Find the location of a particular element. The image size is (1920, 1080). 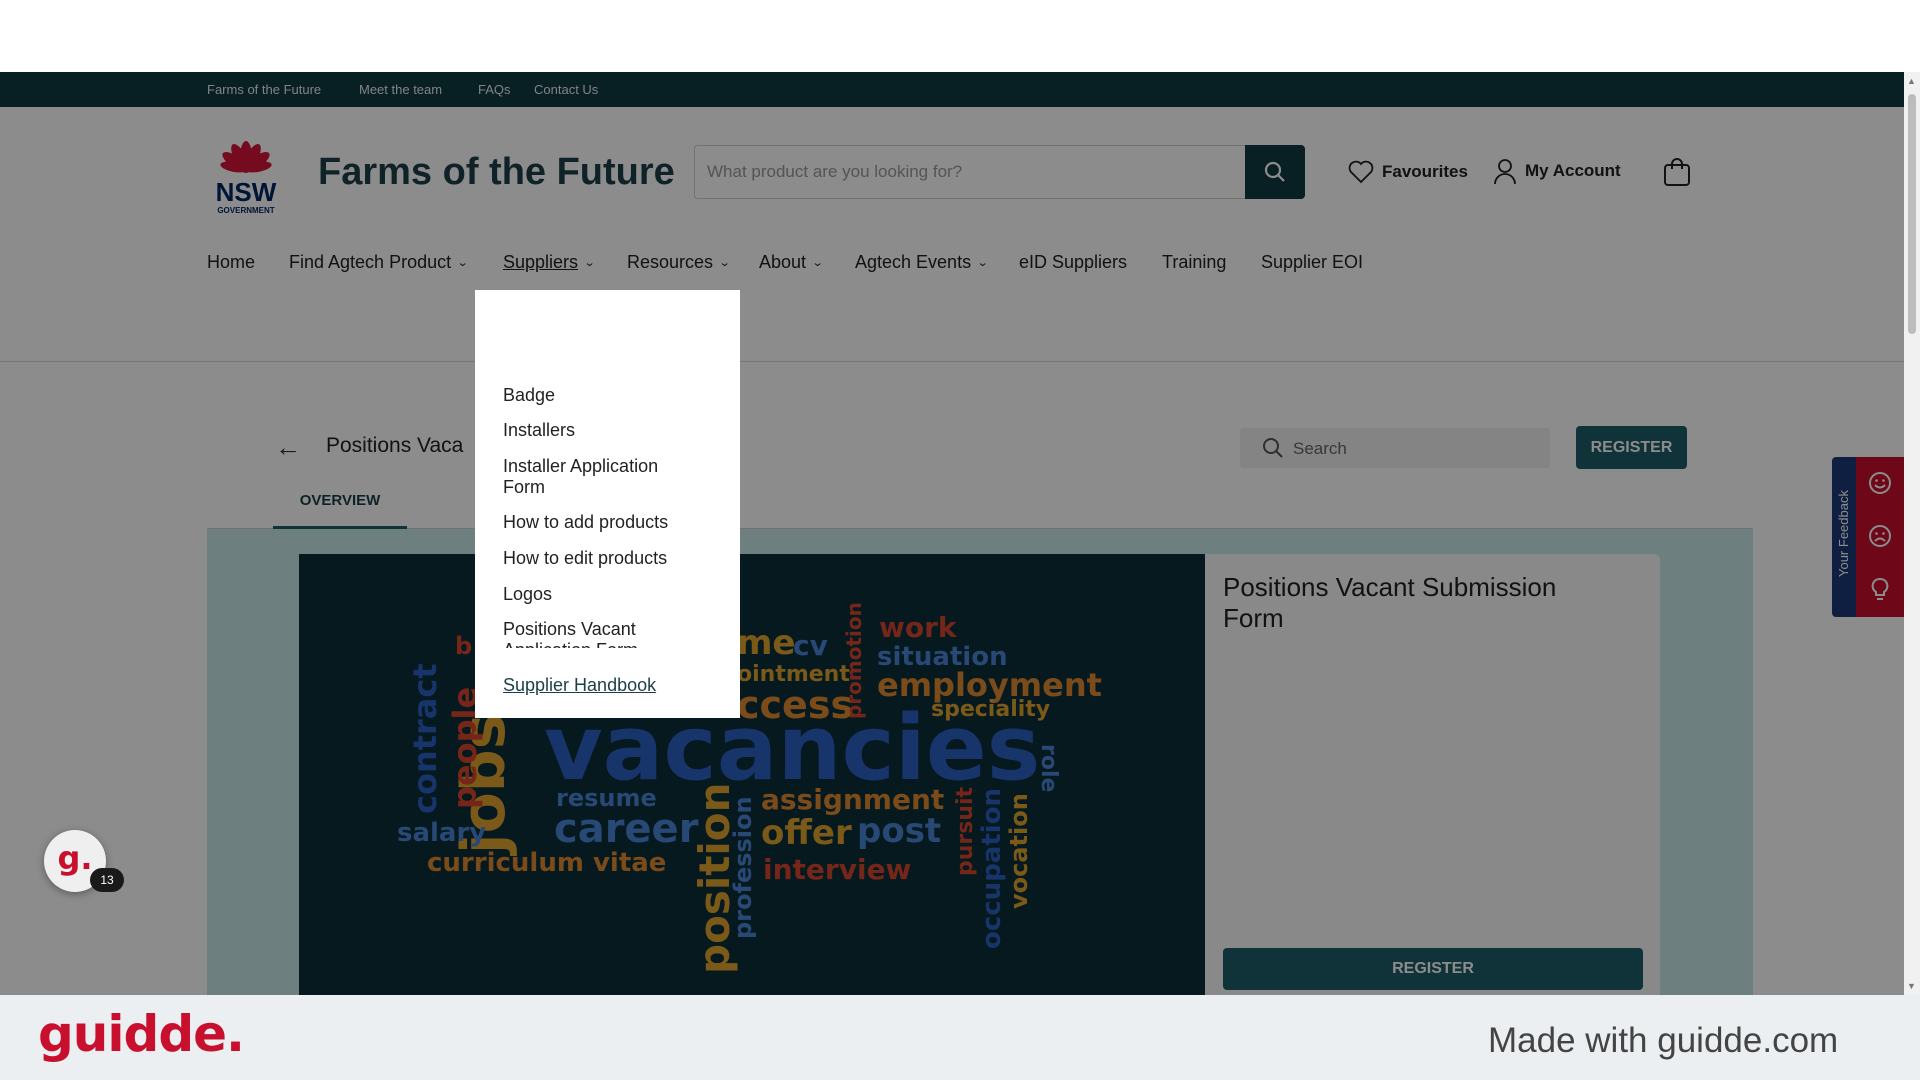

dropdown-item-installers: Installers is located at coordinates (539, 430).